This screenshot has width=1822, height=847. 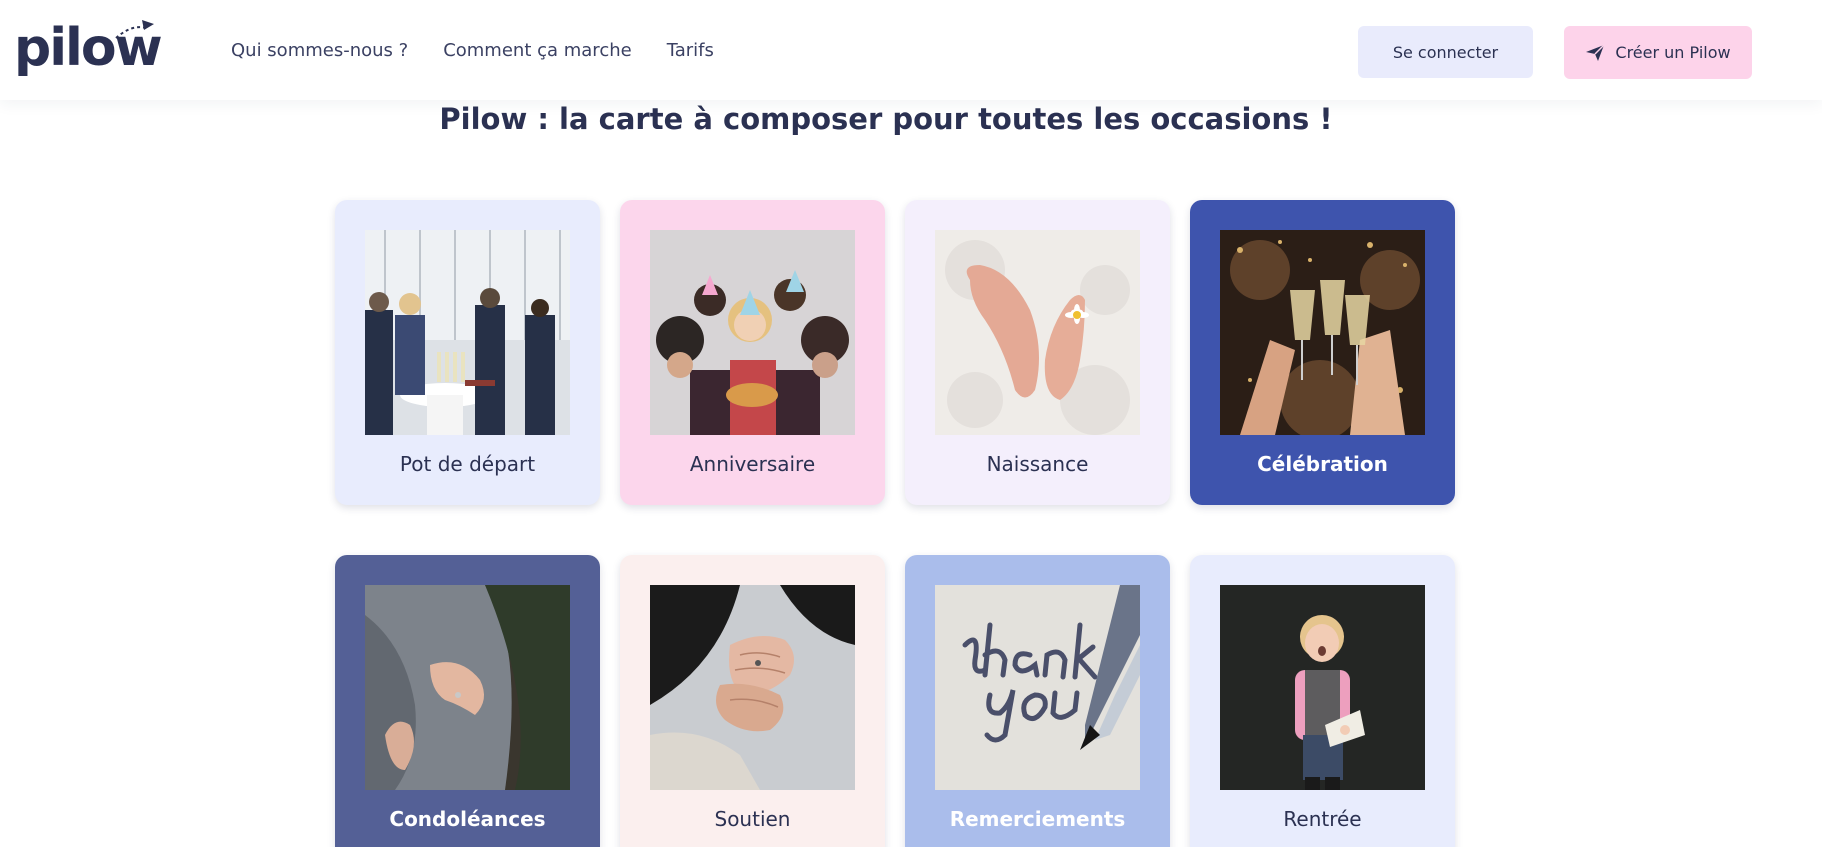 I want to click on occasion-card-condoleances: Condoléances, so click(x=467, y=701).